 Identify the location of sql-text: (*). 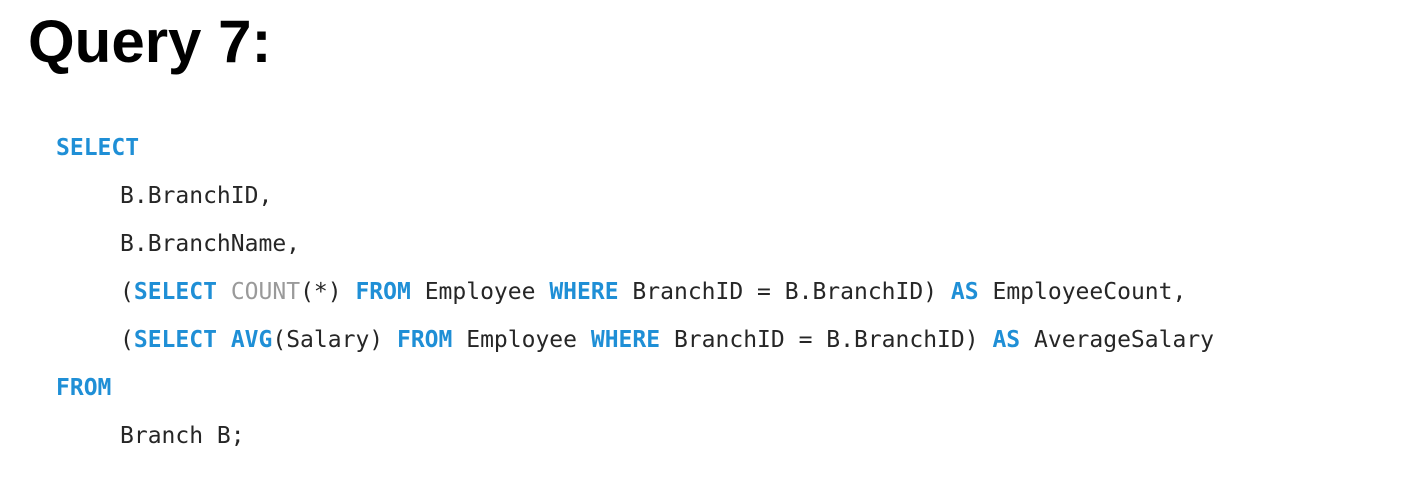
(328, 292).